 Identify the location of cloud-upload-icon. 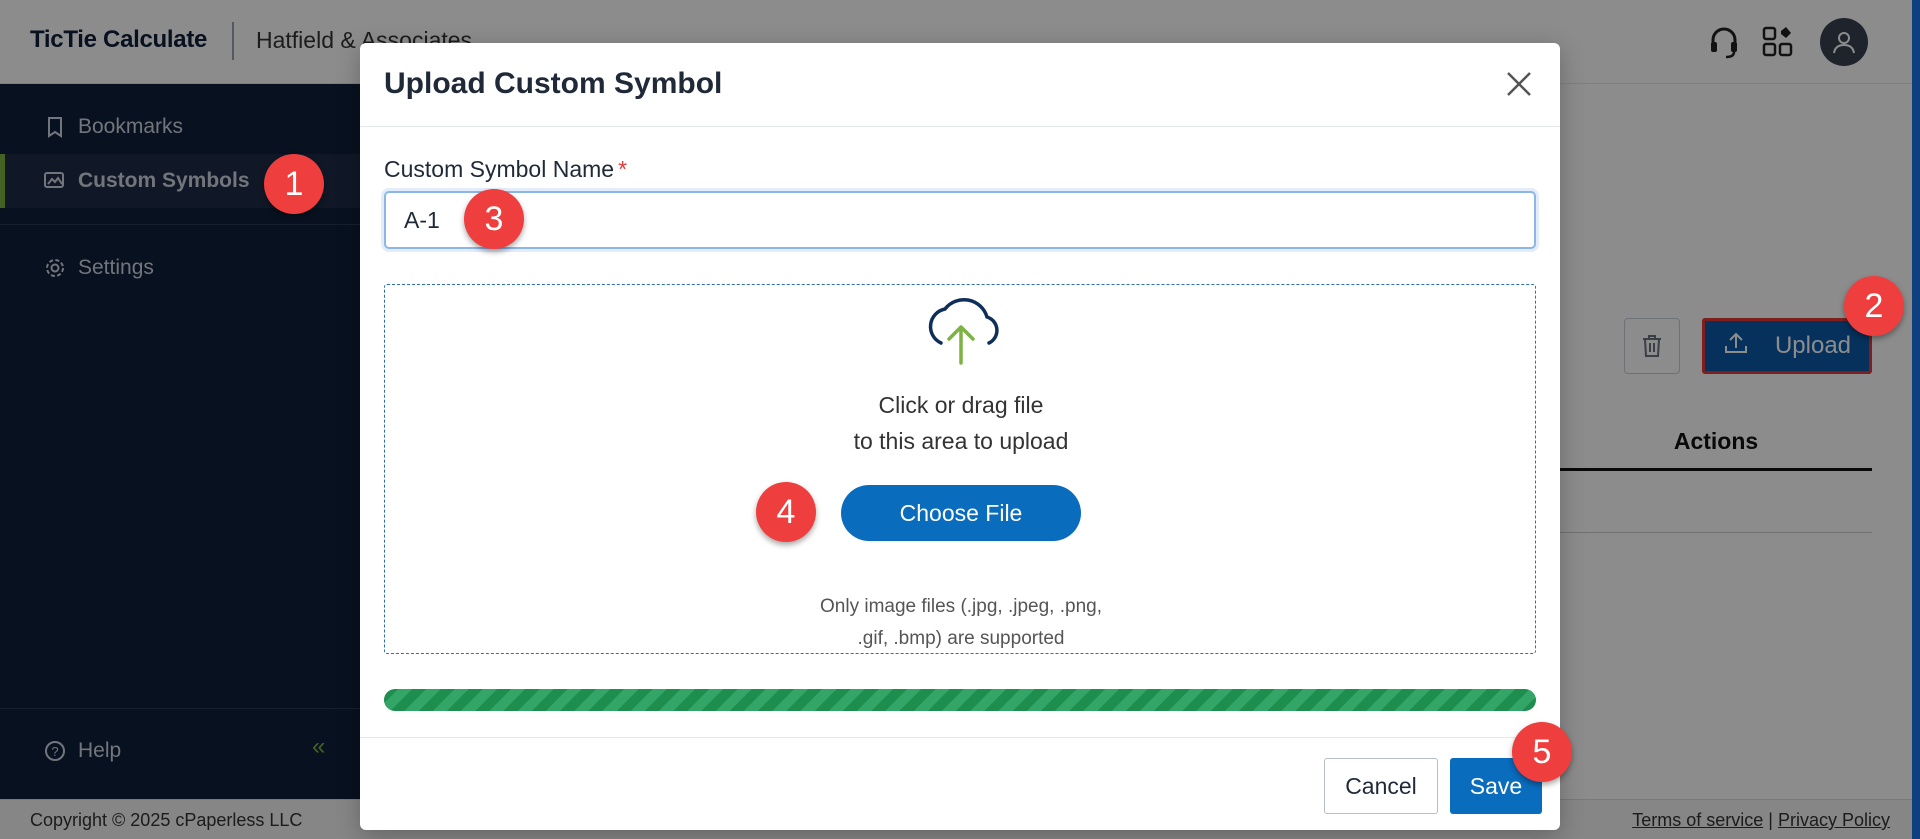
(961, 331).